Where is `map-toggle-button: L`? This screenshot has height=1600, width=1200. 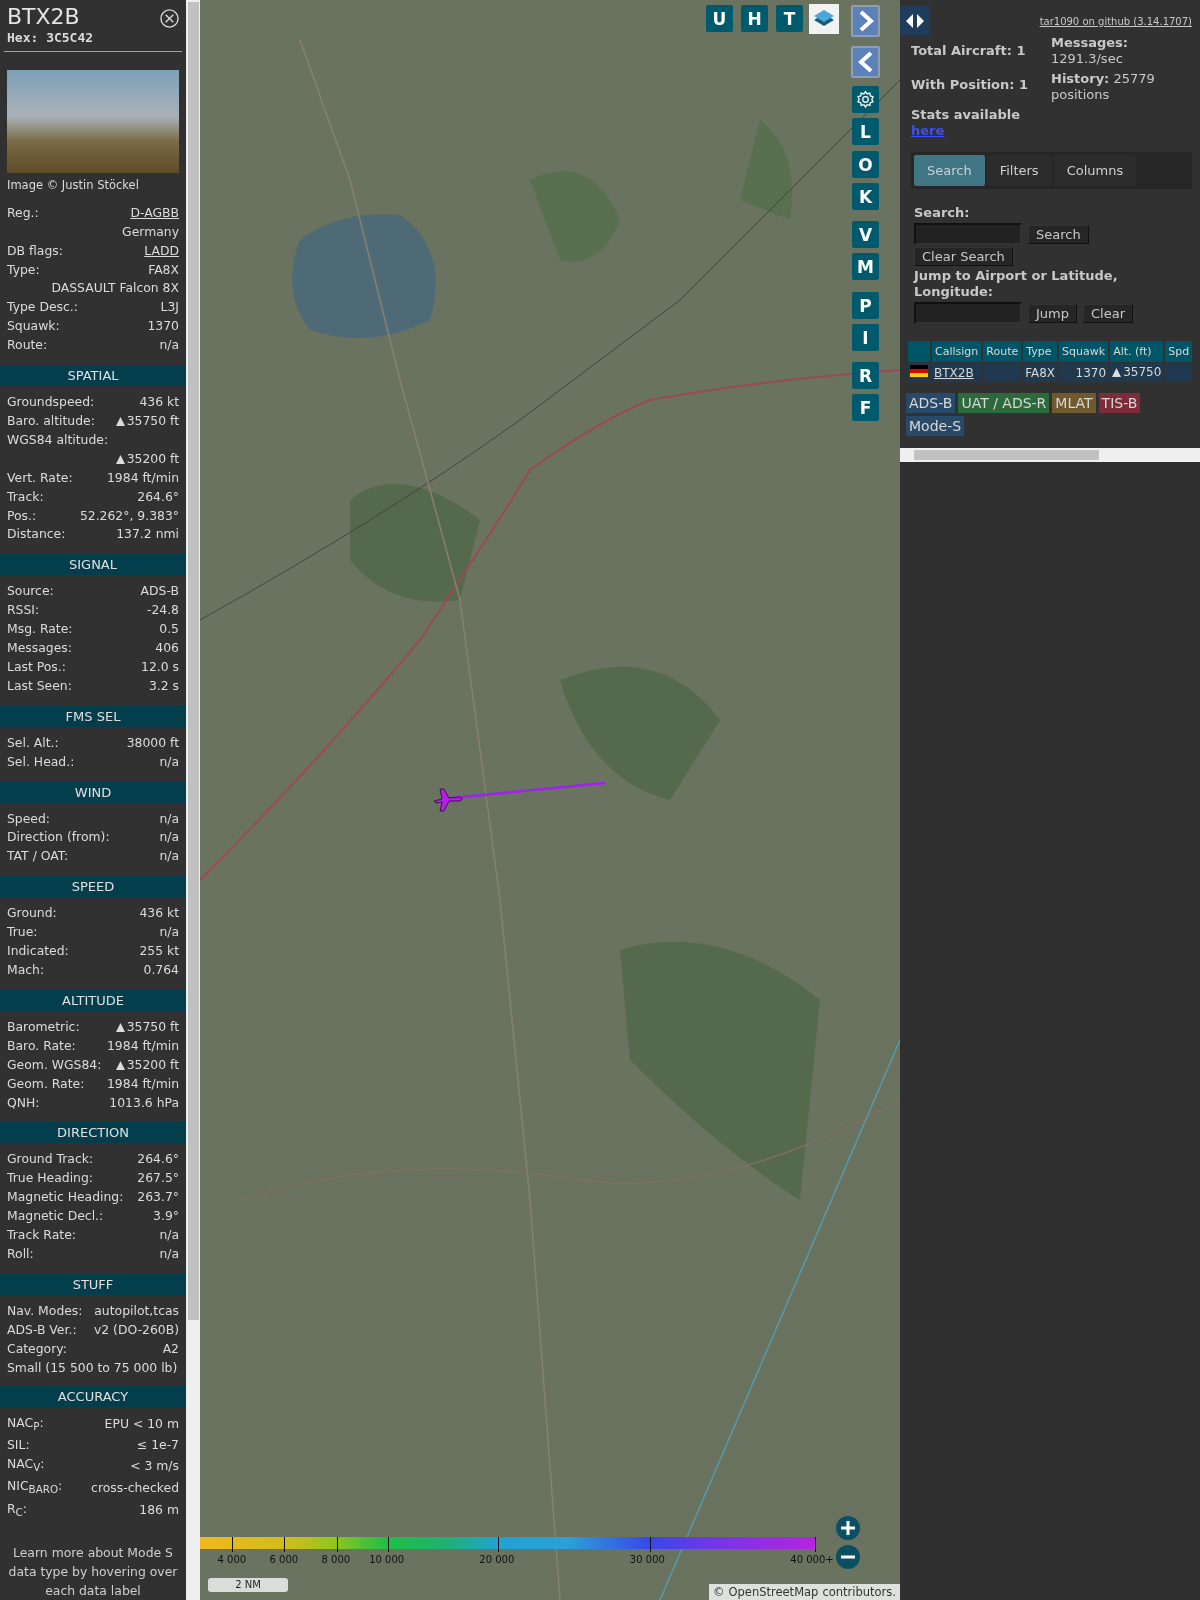
map-toggle-button: L is located at coordinates (865, 131).